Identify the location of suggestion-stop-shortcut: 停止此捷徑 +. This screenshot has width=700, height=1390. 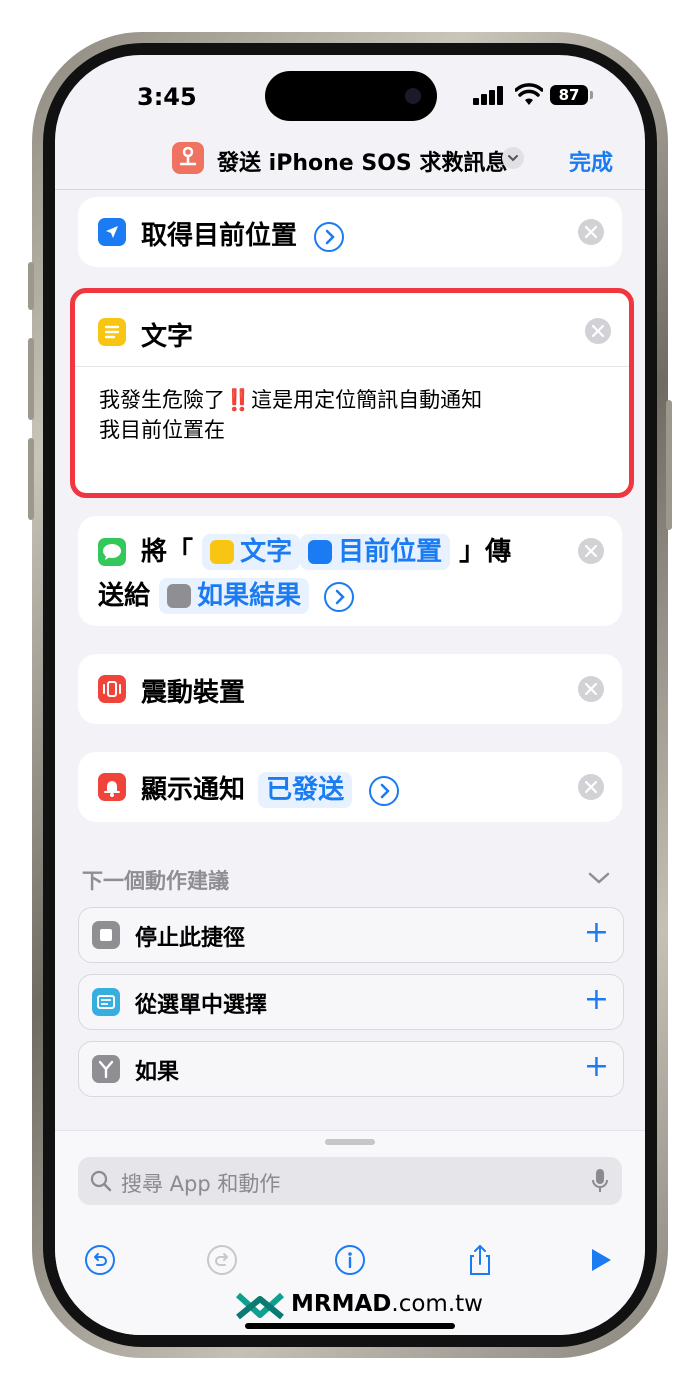
(351, 935).